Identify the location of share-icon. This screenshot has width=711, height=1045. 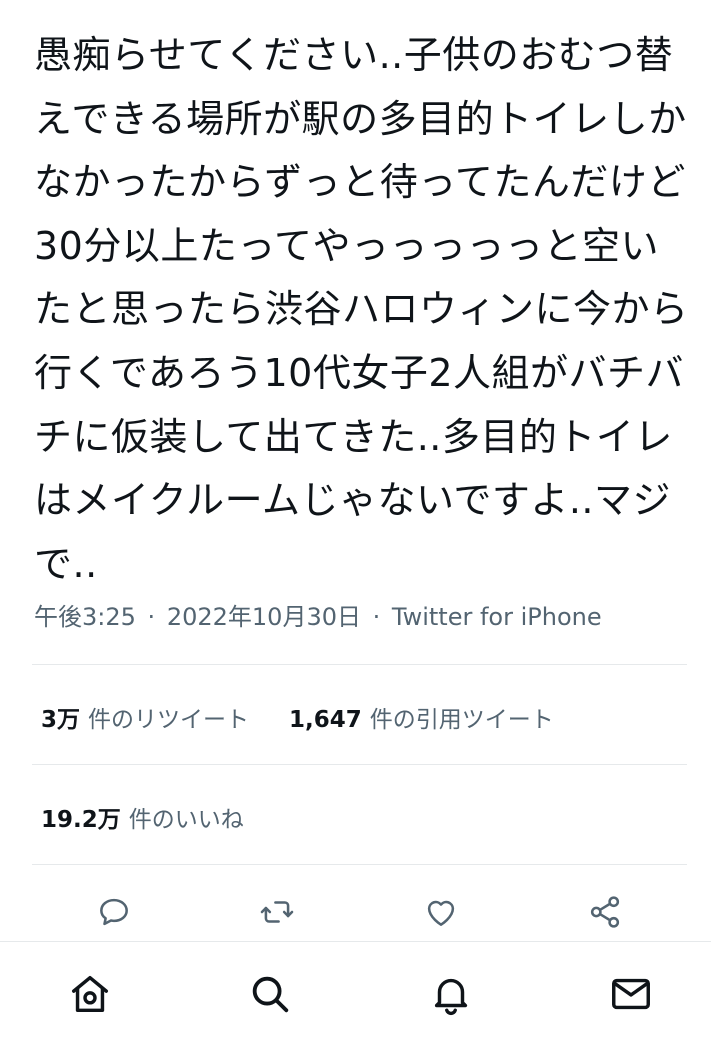
(605, 912).